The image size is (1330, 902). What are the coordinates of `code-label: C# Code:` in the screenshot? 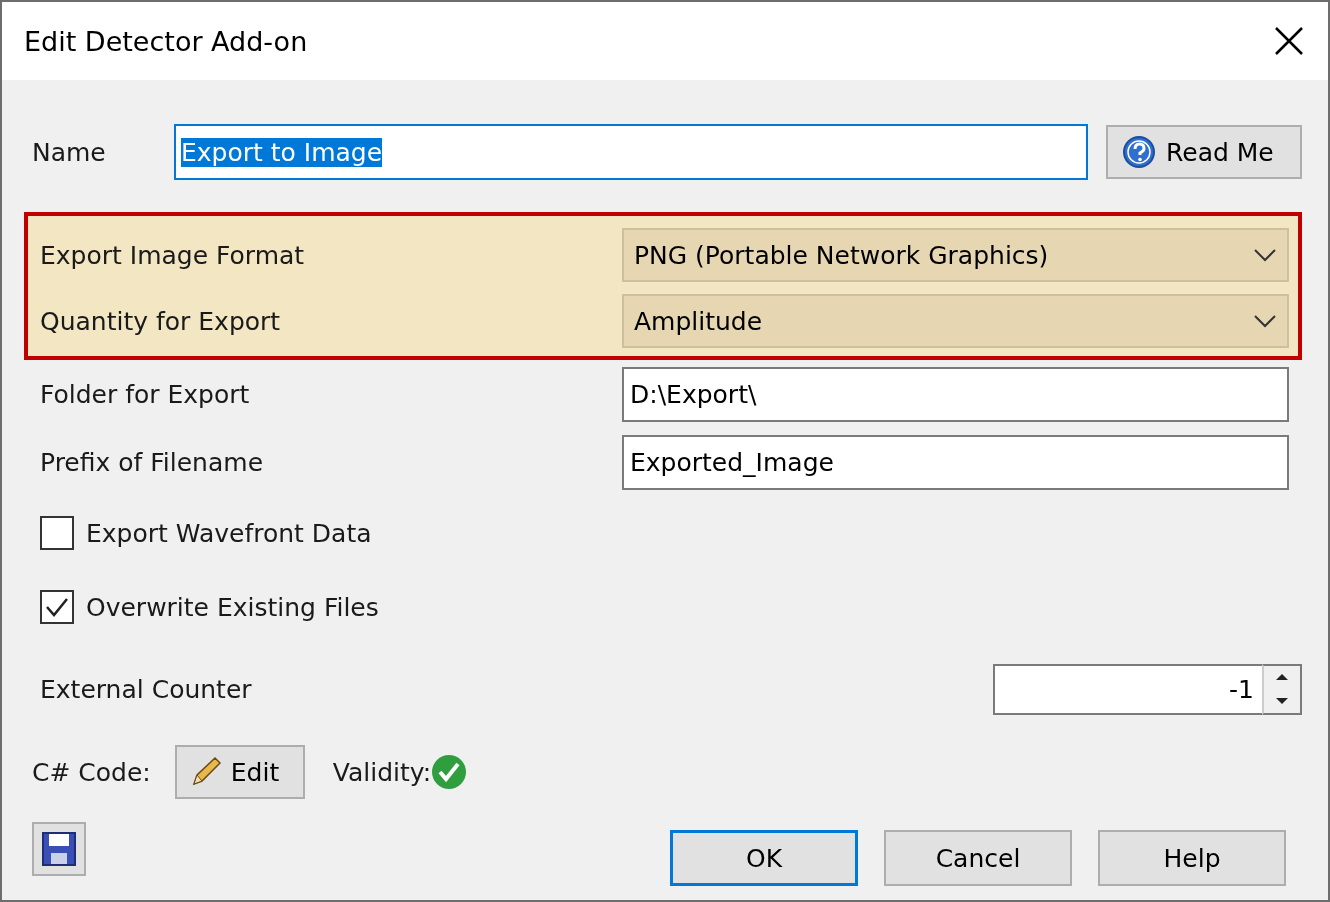 It's located at (91, 772).